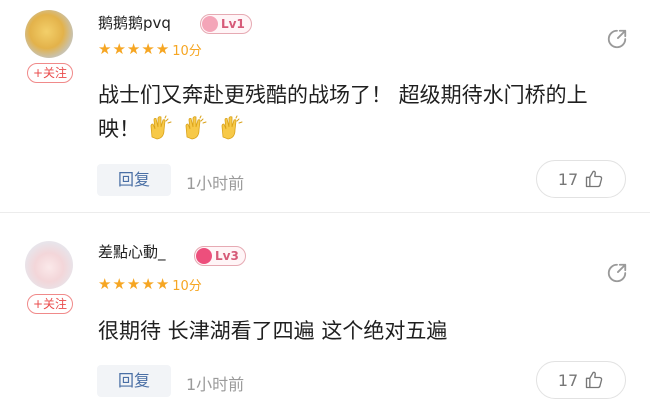 Image resolution: width=650 pixels, height=412 pixels. What do you see at coordinates (233, 24) in the screenshot?
I see `level-text: Lv1` at bounding box center [233, 24].